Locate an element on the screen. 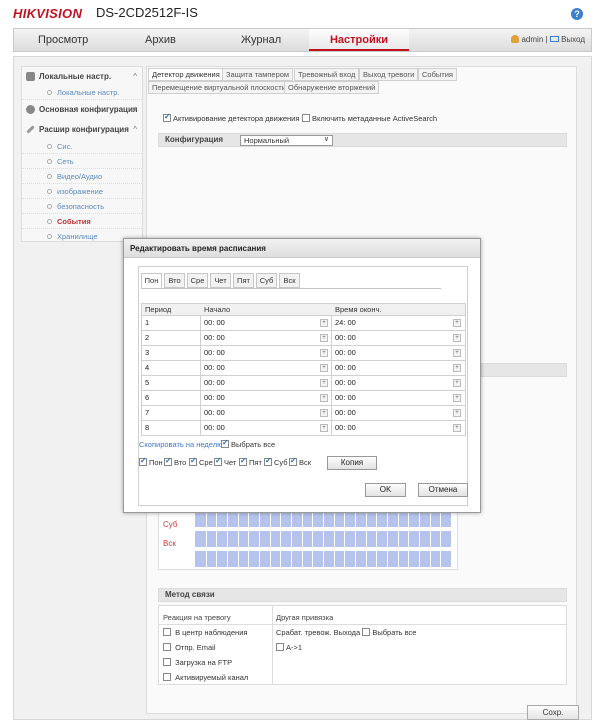 The height and width of the screenshot is (720, 605). help-icon: ? is located at coordinates (577, 14).